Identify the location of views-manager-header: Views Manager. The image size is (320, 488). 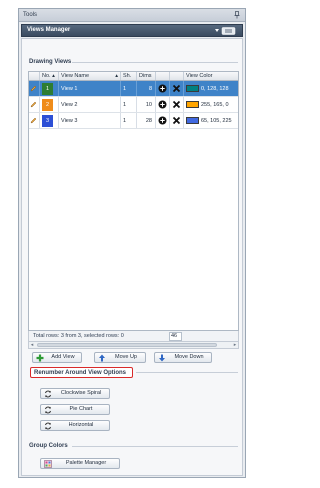
(132, 30).